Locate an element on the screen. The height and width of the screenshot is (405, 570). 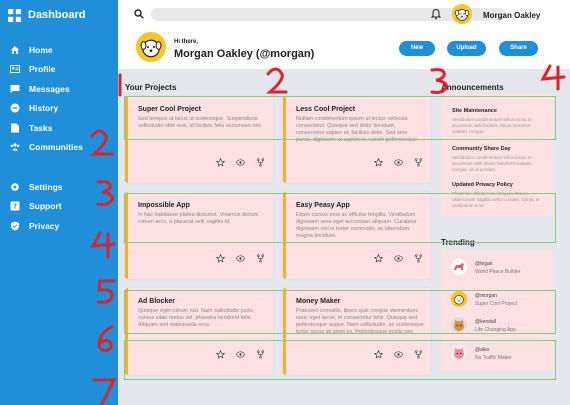
project-title: Ad Blocker is located at coordinates (156, 301).